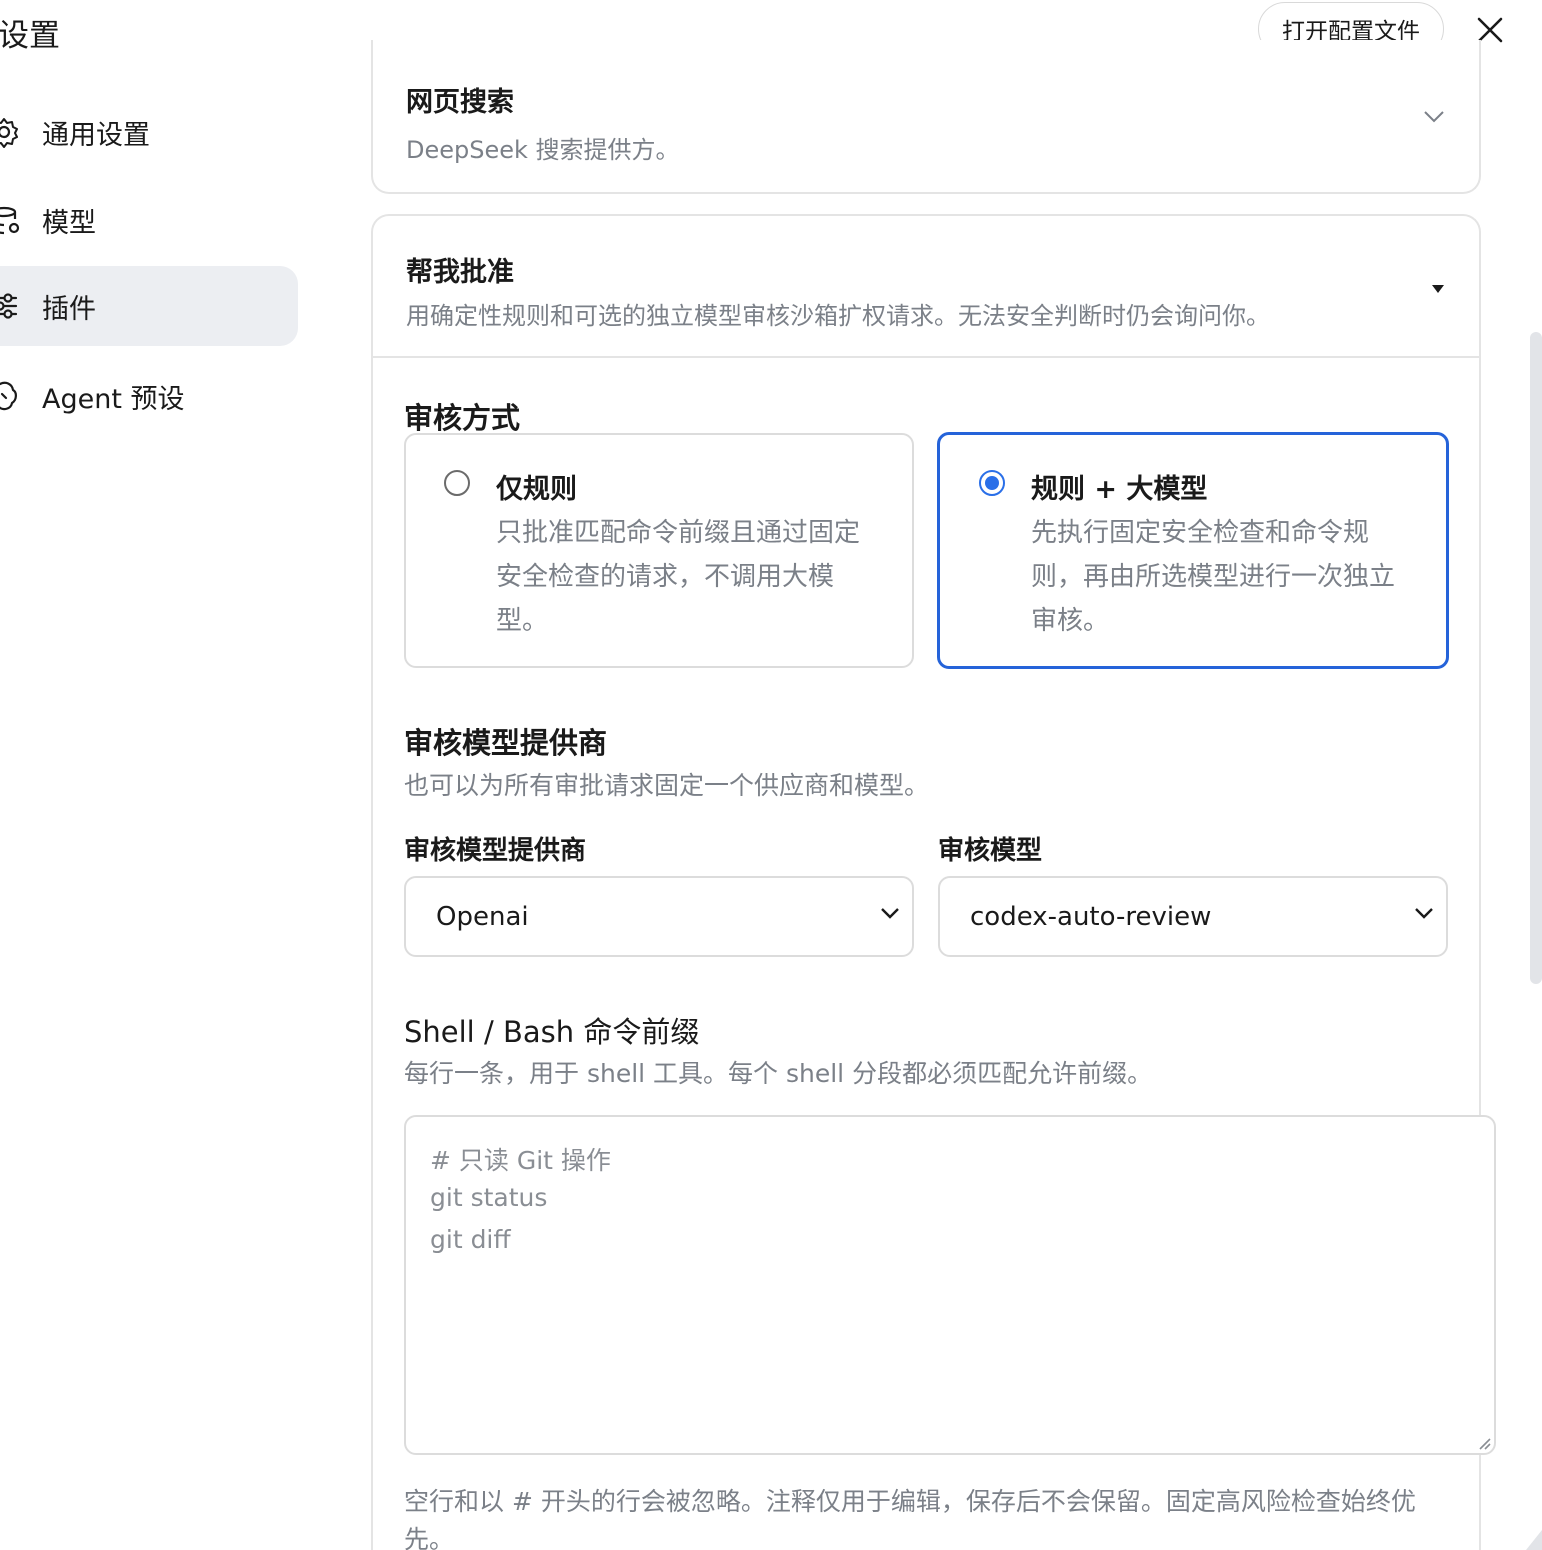 This screenshot has width=1542, height=1550. What do you see at coordinates (678, 577) in the screenshot?
I see `option-description: 只批准匹配命令前缀且通过固定安全检查的请求，不调用大模型。` at bounding box center [678, 577].